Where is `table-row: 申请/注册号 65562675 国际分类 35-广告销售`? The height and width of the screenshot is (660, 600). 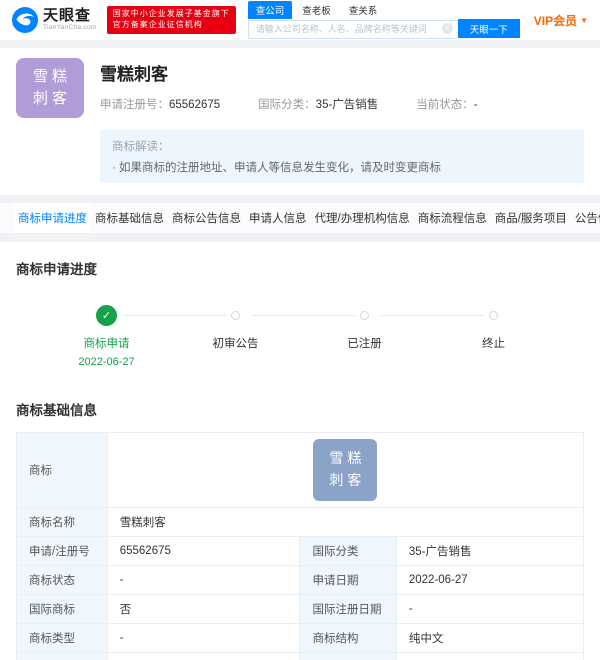
table-row: 申请/注册号 65562675 国际分类 35-广告销售 is located at coordinates (300, 551).